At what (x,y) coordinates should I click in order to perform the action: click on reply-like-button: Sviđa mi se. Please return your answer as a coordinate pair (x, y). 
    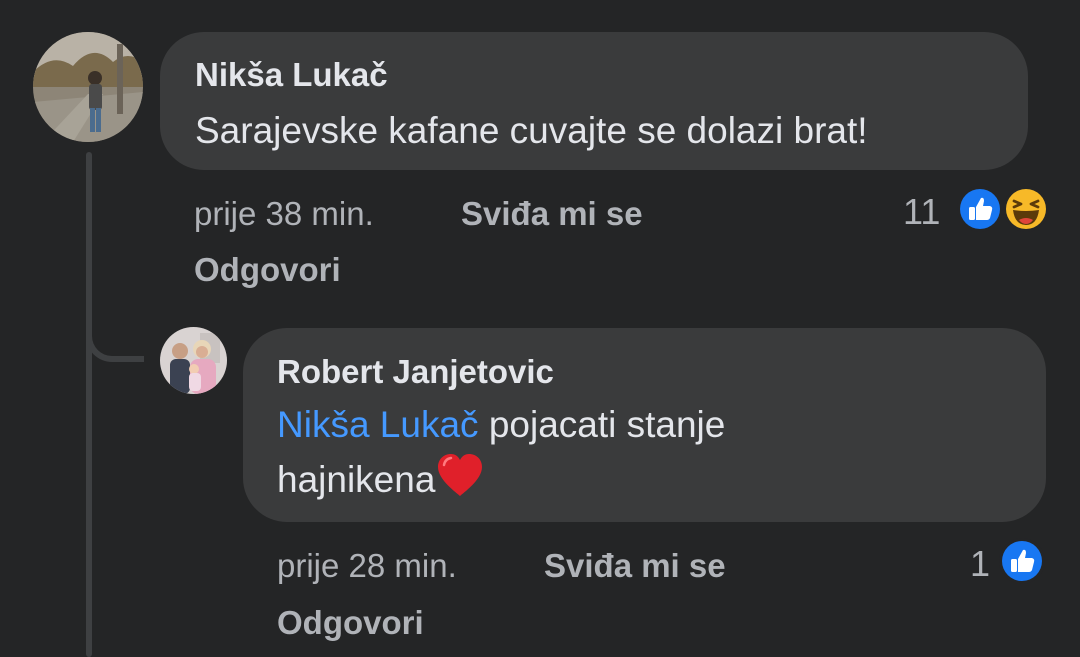
    Looking at the image, I should click on (635, 566).